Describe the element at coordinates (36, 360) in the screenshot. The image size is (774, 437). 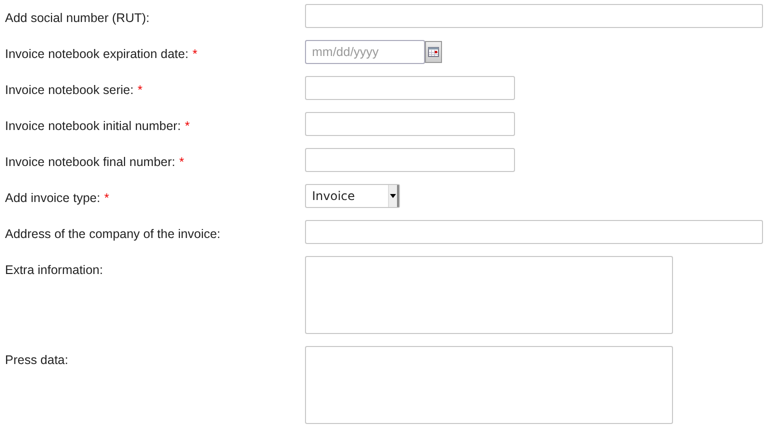
I see `field-label: Press data:` at that location.